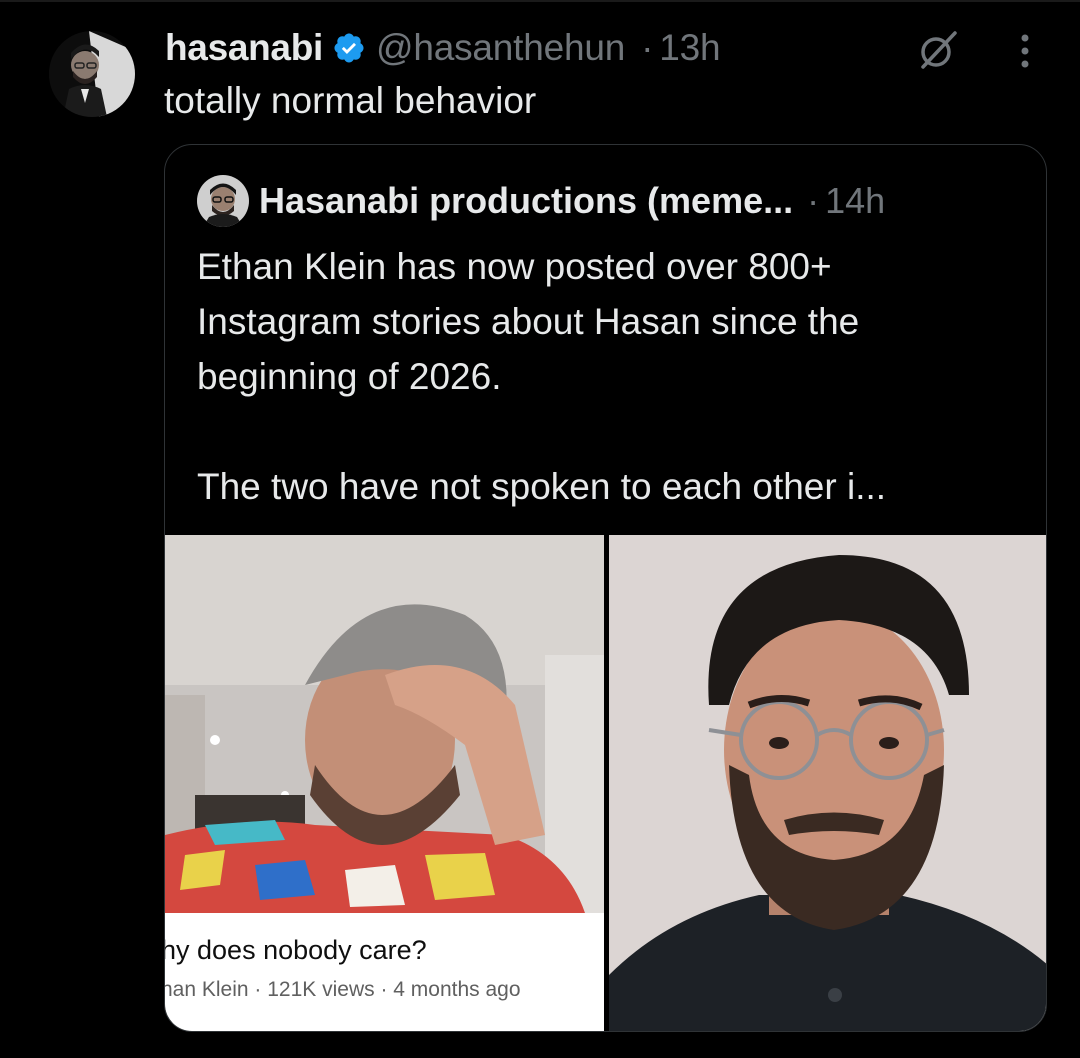  What do you see at coordinates (350, 100) in the screenshot?
I see `tweet-text: totally normal behavior` at bounding box center [350, 100].